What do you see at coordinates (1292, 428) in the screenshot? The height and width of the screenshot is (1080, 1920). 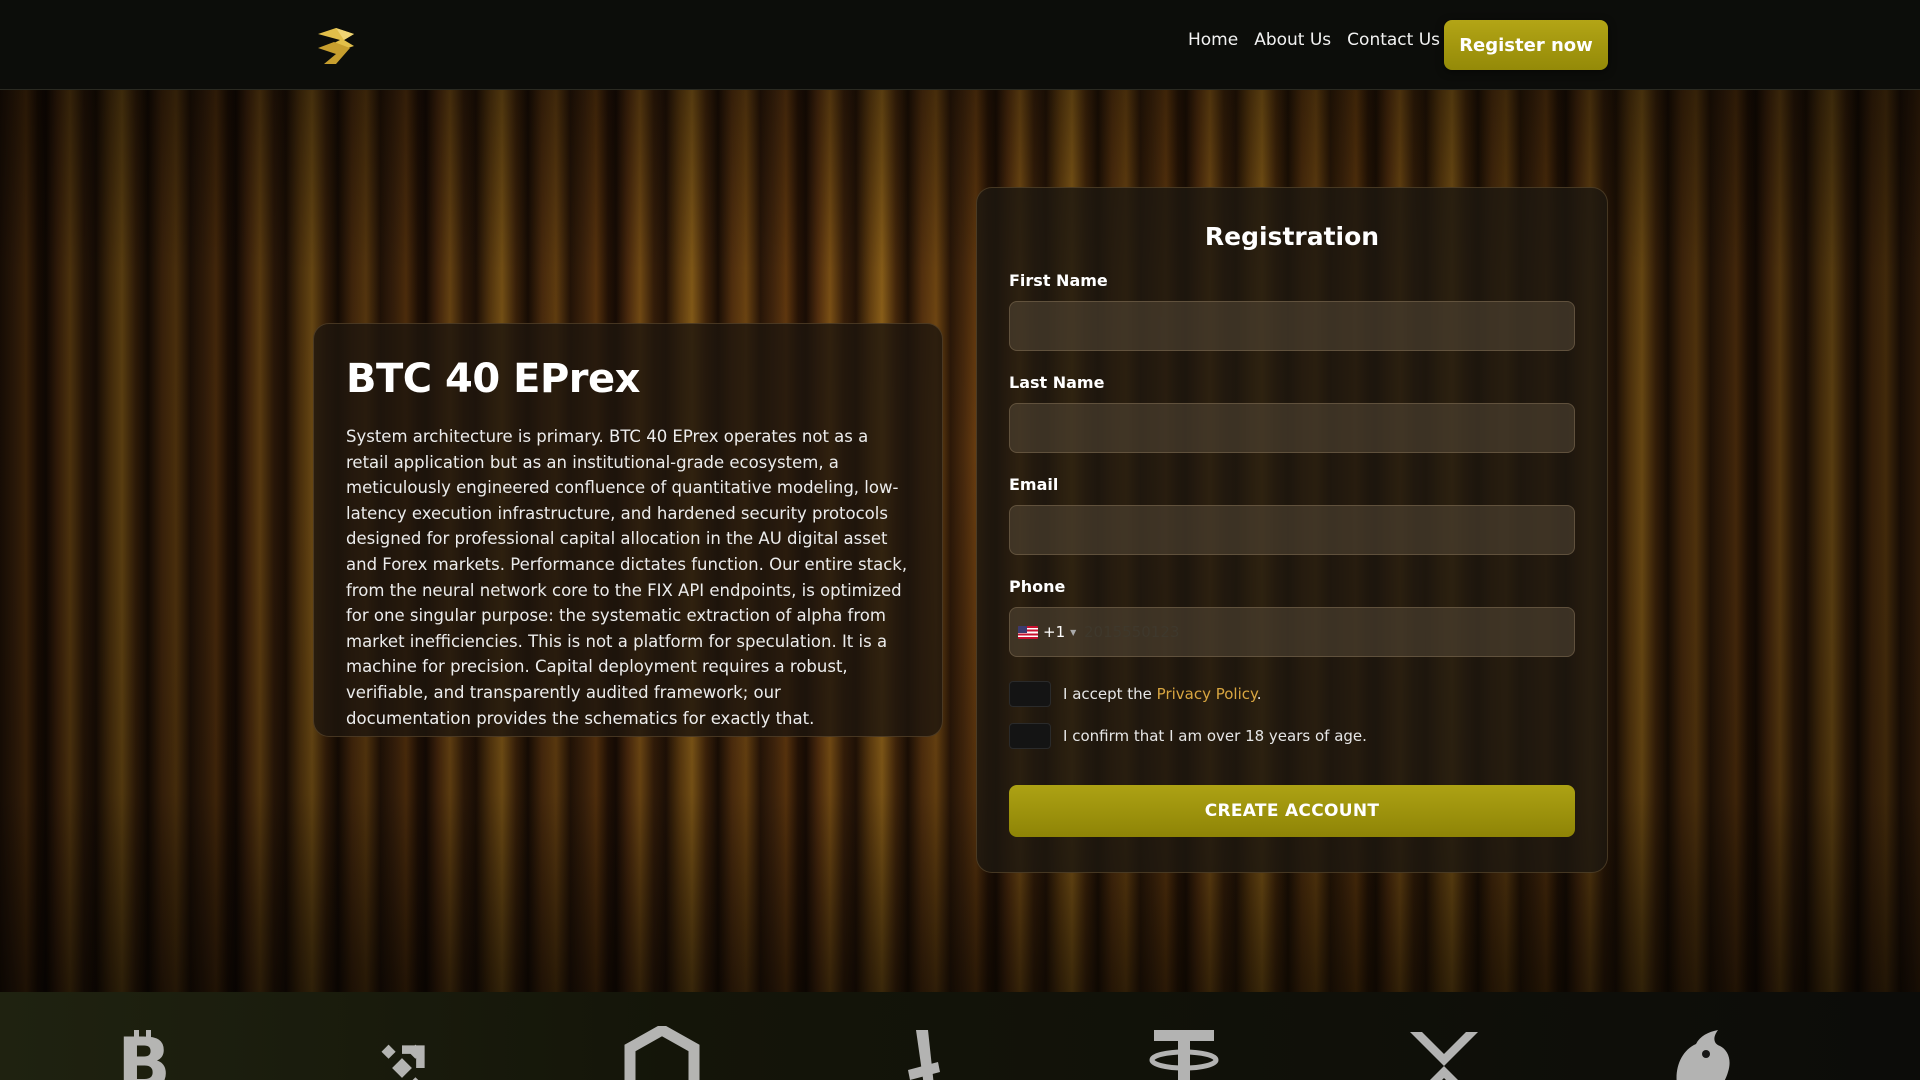 I see `last-name-field` at bounding box center [1292, 428].